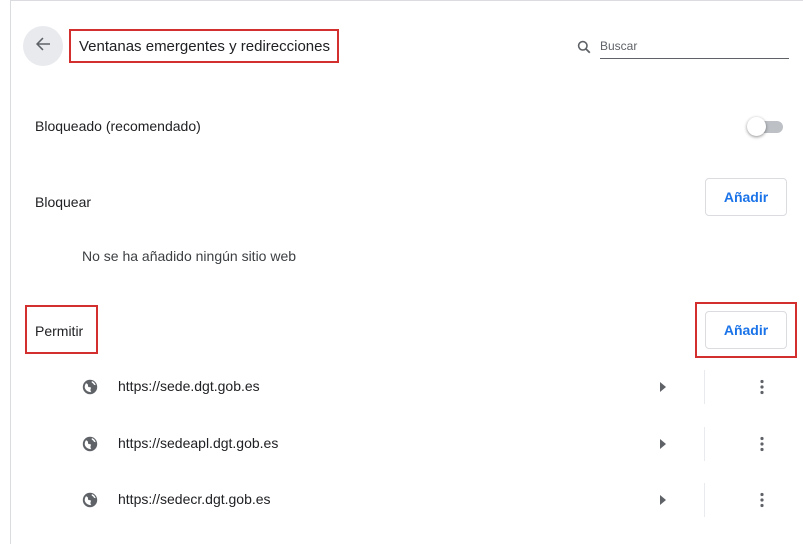  I want to click on site-row: https://sede.dgt.gob.es, so click(430, 388).